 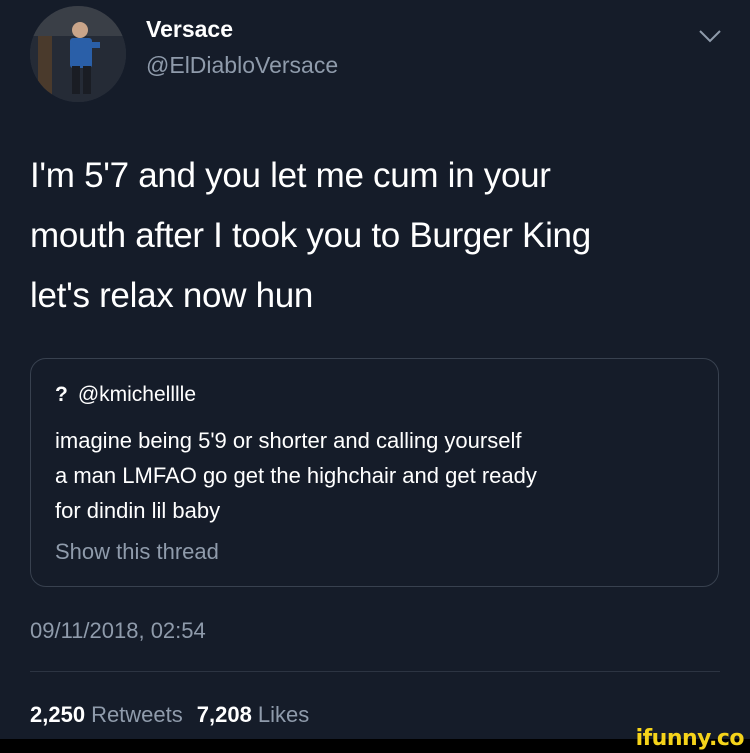 What do you see at coordinates (242, 65) in the screenshot?
I see `user-handle: @ElDiabloVersace` at bounding box center [242, 65].